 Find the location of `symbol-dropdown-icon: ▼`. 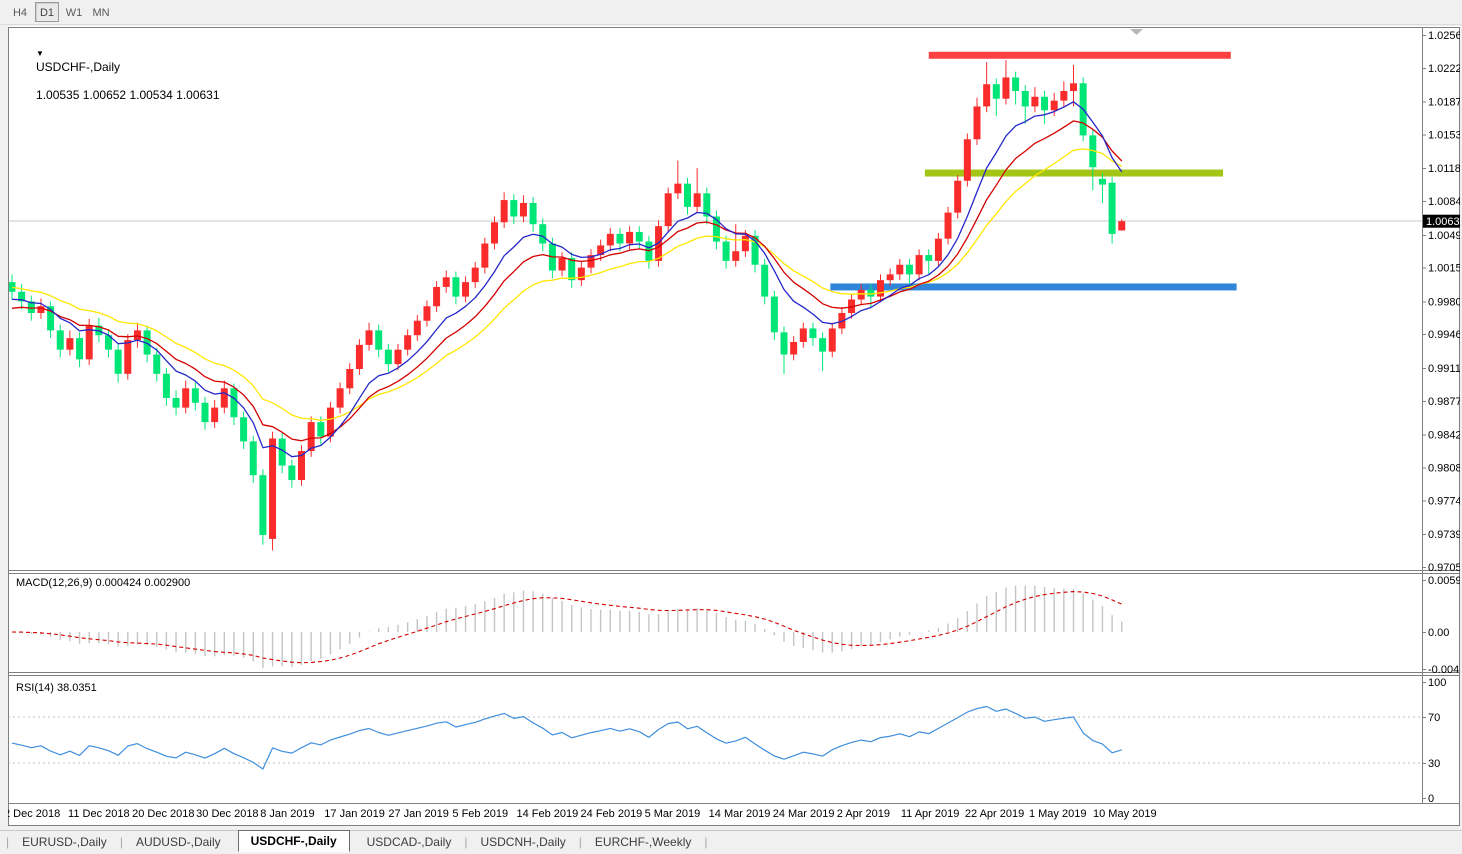

symbol-dropdown-icon: ▼ is located at coordinates (40, 53).